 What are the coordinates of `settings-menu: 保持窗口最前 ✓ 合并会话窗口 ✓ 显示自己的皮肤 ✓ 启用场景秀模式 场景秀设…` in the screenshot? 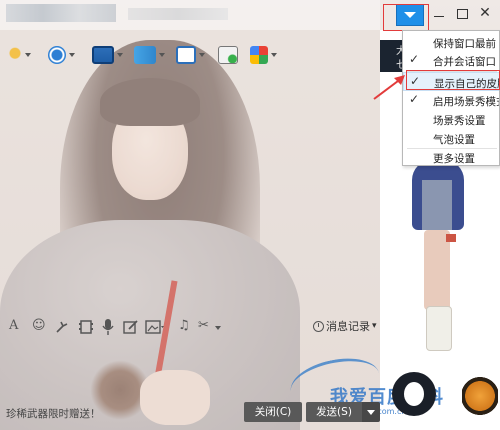 It's located at (451, 98).